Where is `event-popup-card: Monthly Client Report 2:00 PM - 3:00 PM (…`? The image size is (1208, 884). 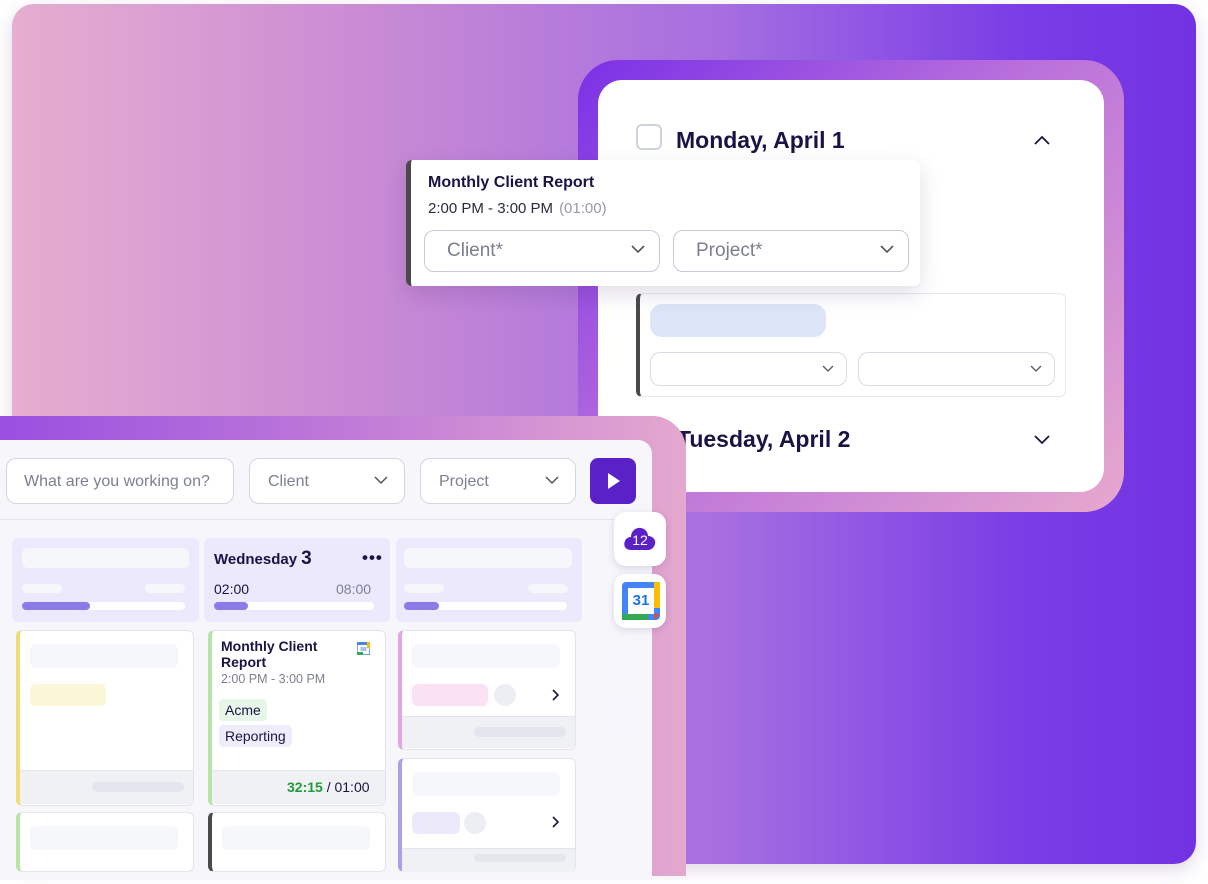
event-popup-card: Monthly Client Report 2:00 PM - 3:00 PM (… is located at coordinates (663, 223).